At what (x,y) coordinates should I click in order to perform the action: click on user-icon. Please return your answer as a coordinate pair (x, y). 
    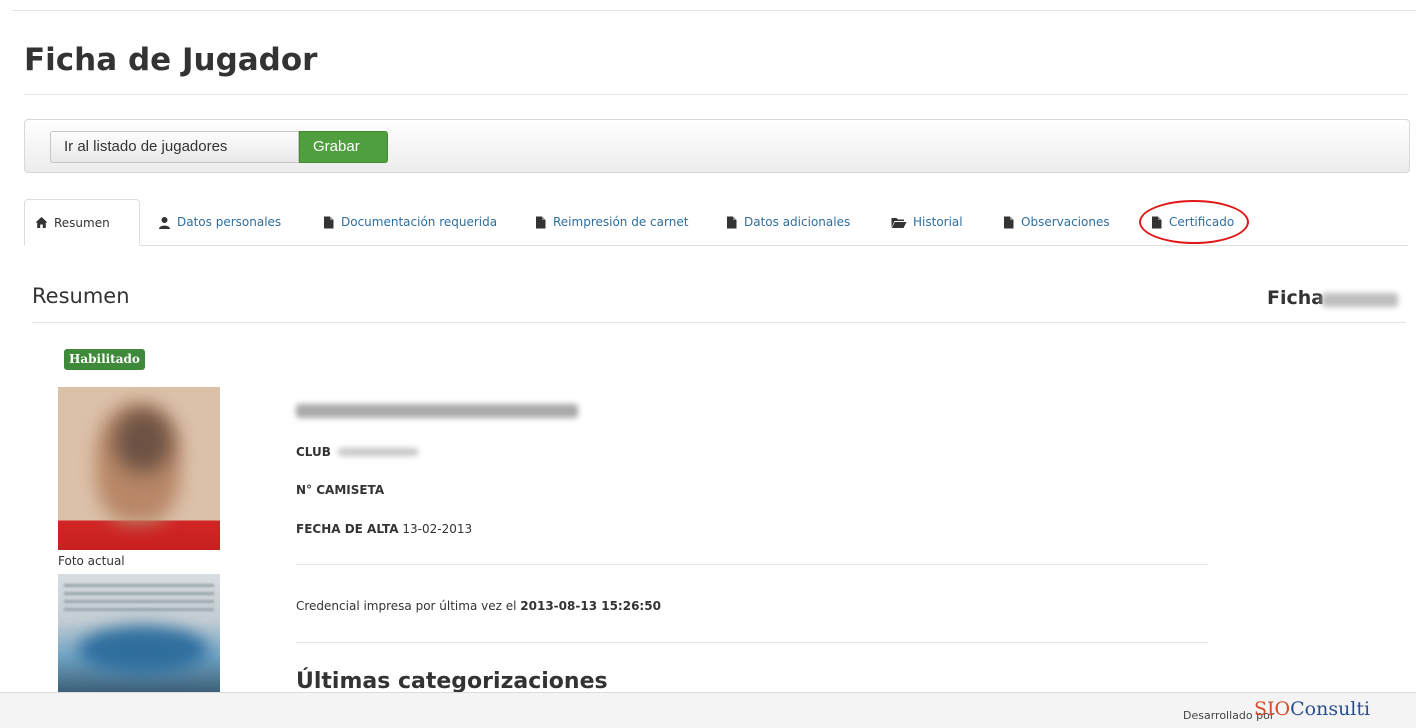
    Looking at the image, I should click on (164, 222).